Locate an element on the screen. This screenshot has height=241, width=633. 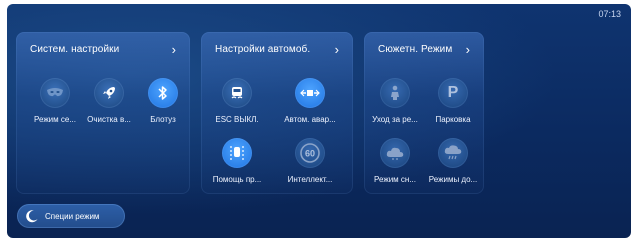
moon-icon is located at coordinates (32, 216).